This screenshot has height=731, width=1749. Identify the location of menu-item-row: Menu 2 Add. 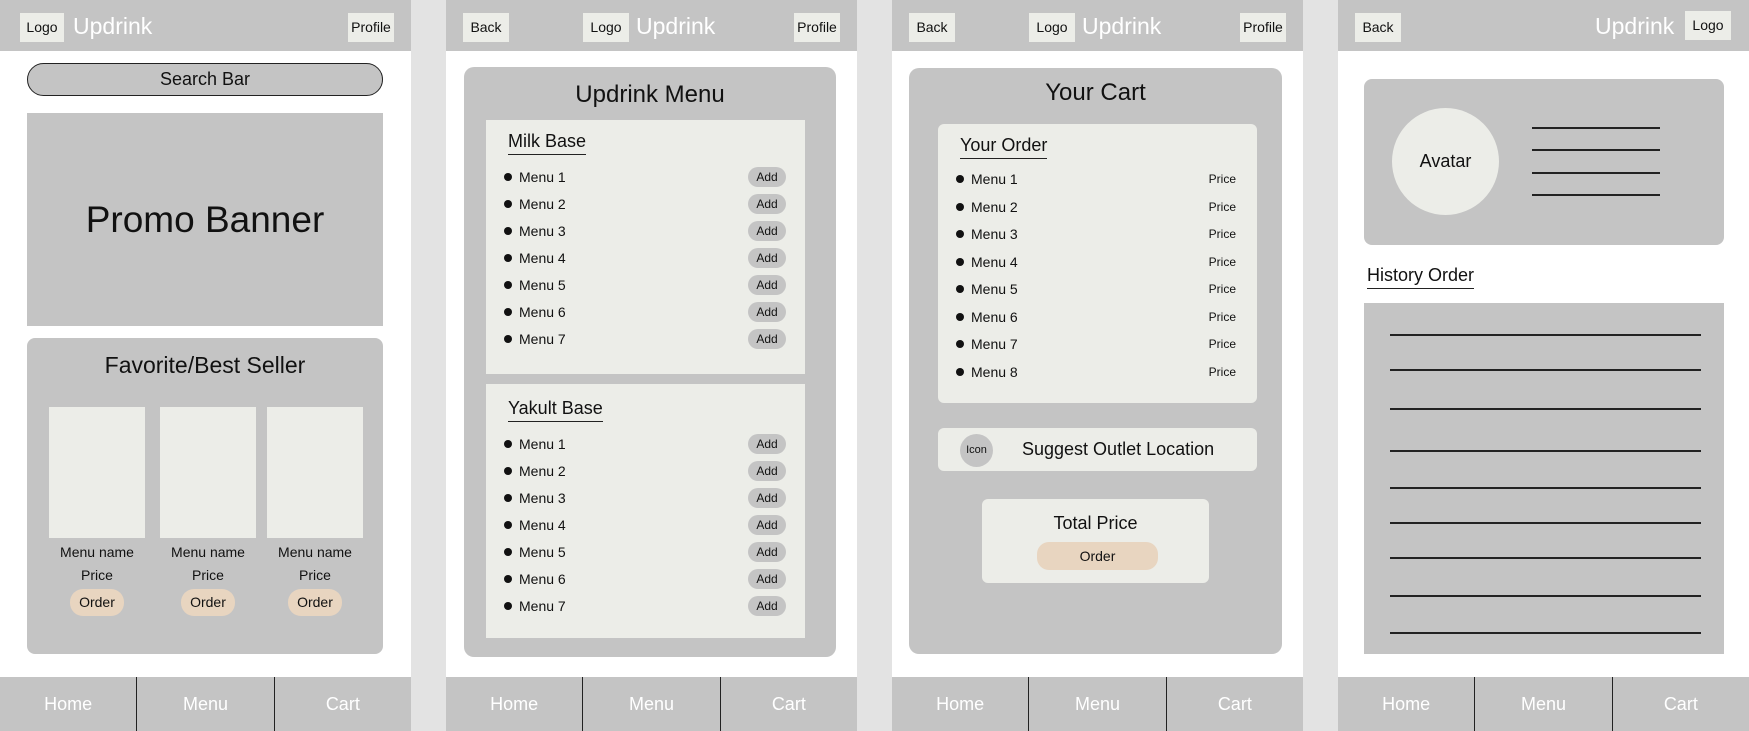
(645, 471).